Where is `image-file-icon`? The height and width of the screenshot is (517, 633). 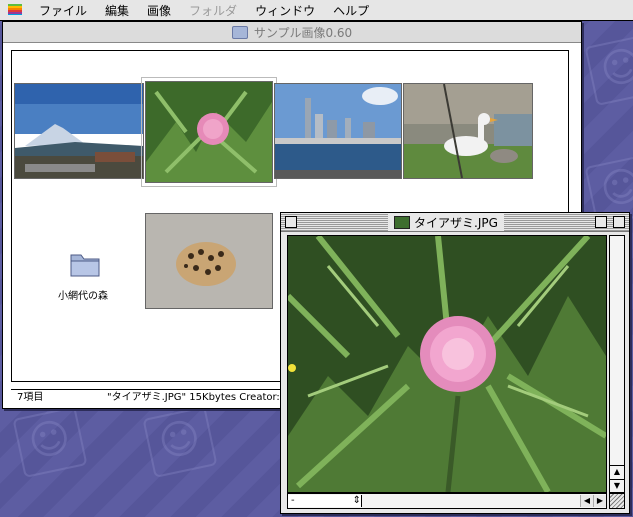
image-file-icon is located at coordinates (402, 222).